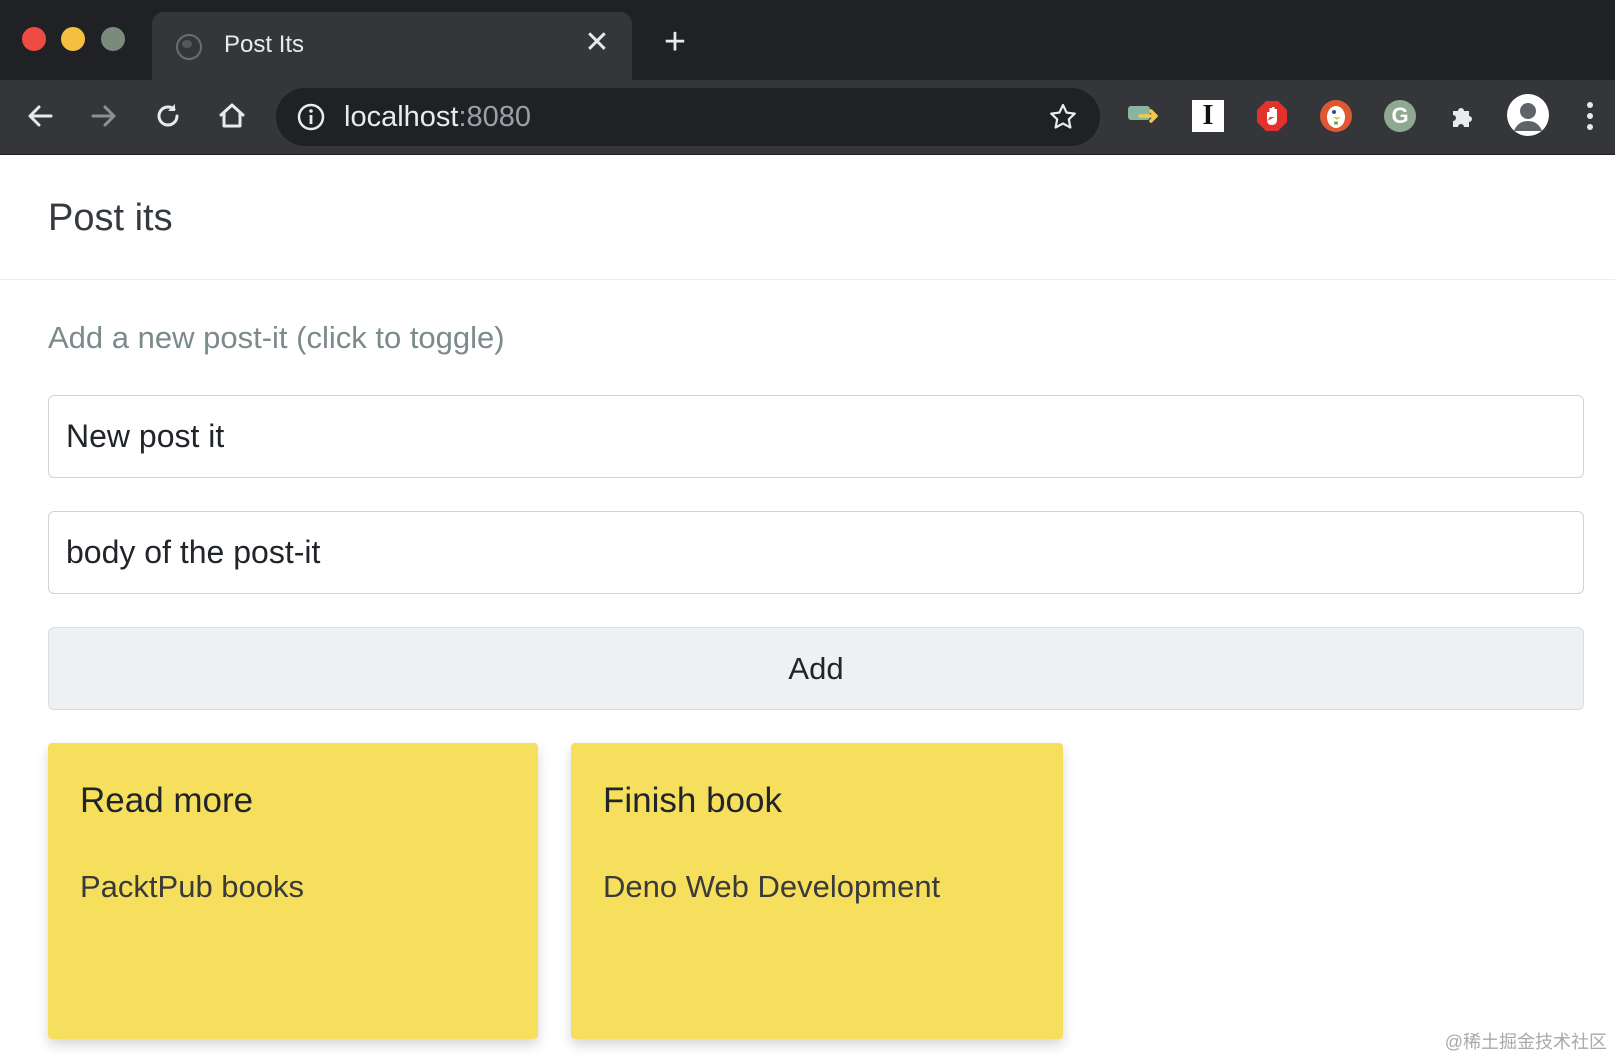  What do you see at coordinates (110, 218) in the screenshot?
I see `page-title: Post its` at bounding box center [110, 218].